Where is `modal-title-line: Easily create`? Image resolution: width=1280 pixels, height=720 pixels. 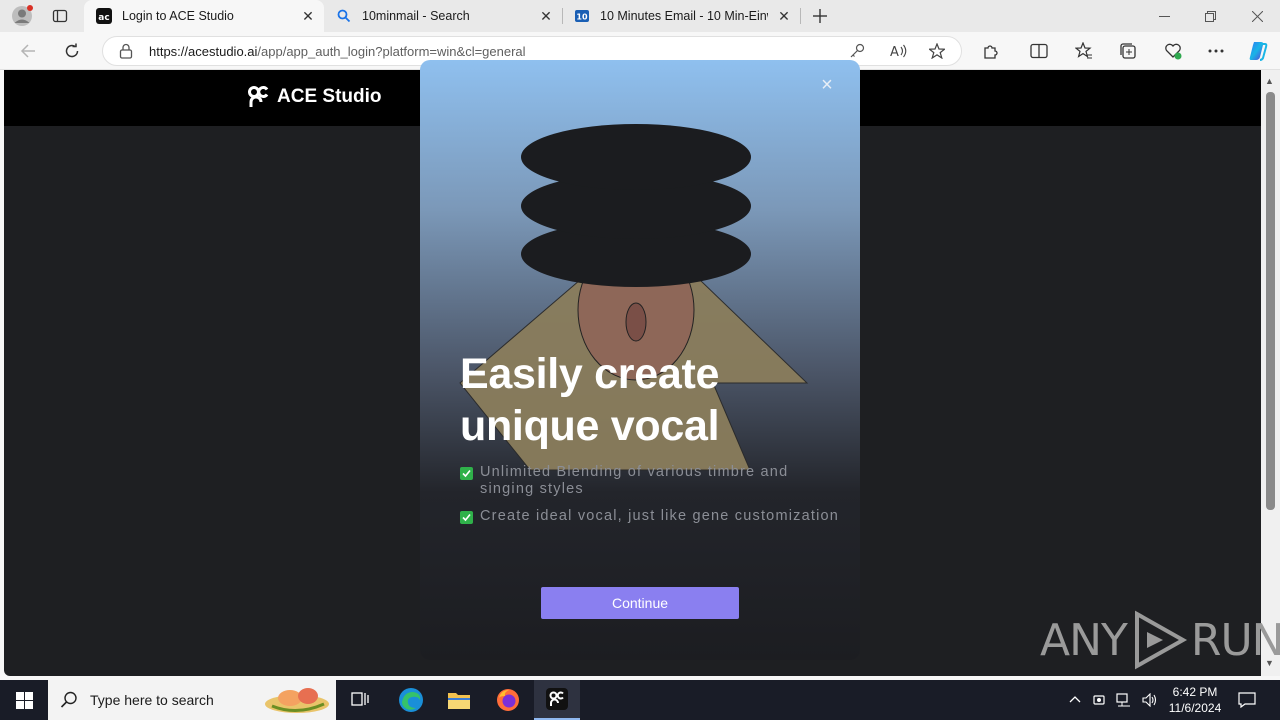
modal-title-line: Easily create is located at coordinates (590, 374).